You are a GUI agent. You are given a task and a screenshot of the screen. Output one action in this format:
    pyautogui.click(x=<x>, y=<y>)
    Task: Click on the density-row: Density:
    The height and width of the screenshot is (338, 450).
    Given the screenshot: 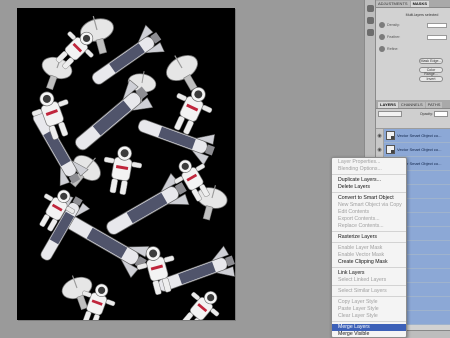 What is the action you would take?
    pyautogui.click(x=413, y=25)
    